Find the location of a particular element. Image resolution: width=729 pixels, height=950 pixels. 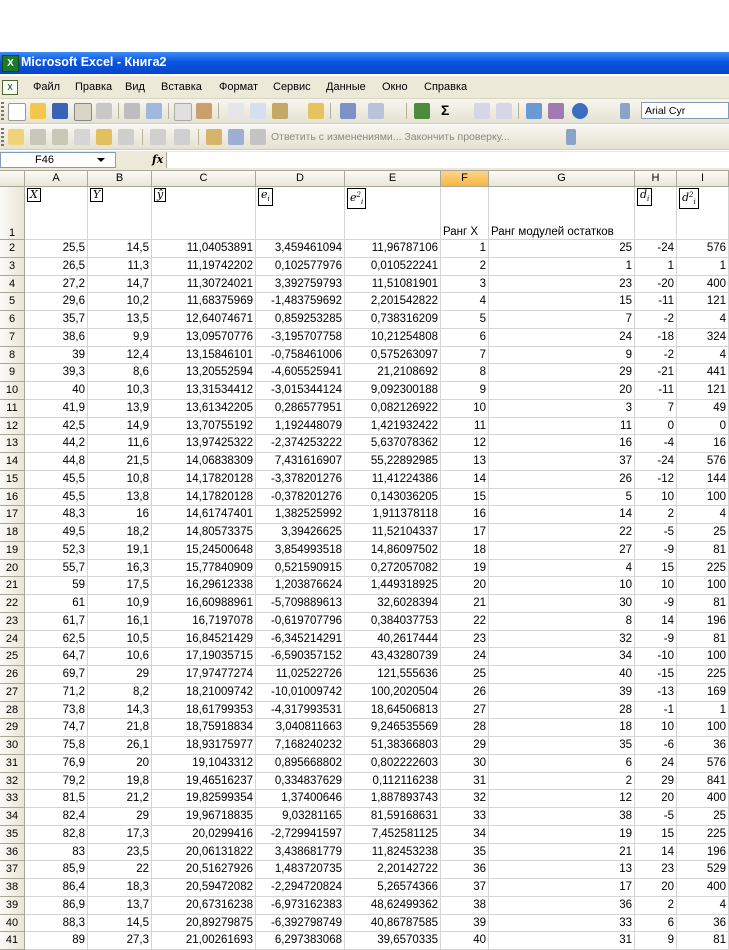

cell-c: 20,59472082 is located at coordinates (204, 888).